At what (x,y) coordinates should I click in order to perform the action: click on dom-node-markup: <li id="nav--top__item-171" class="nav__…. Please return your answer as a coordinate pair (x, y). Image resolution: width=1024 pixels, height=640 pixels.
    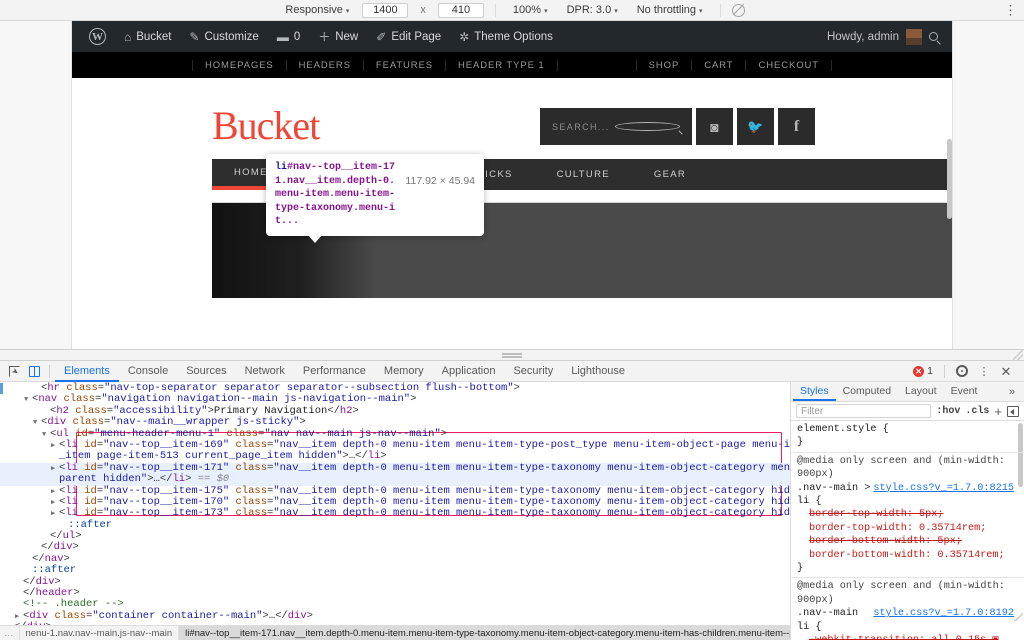
    Looking at the image, I should click on (424, 467).